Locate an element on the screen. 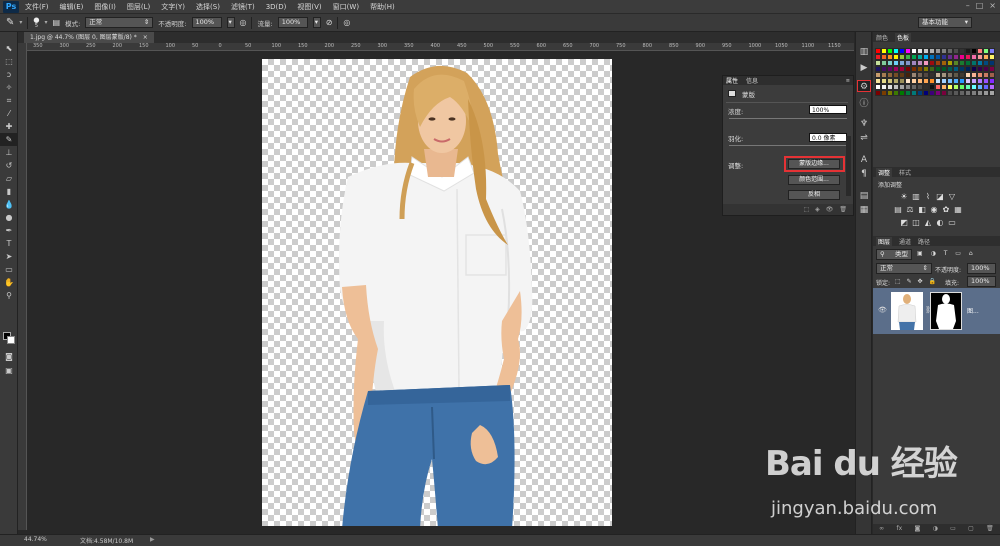  density-input: 100% is located at coordinates (828, 109).